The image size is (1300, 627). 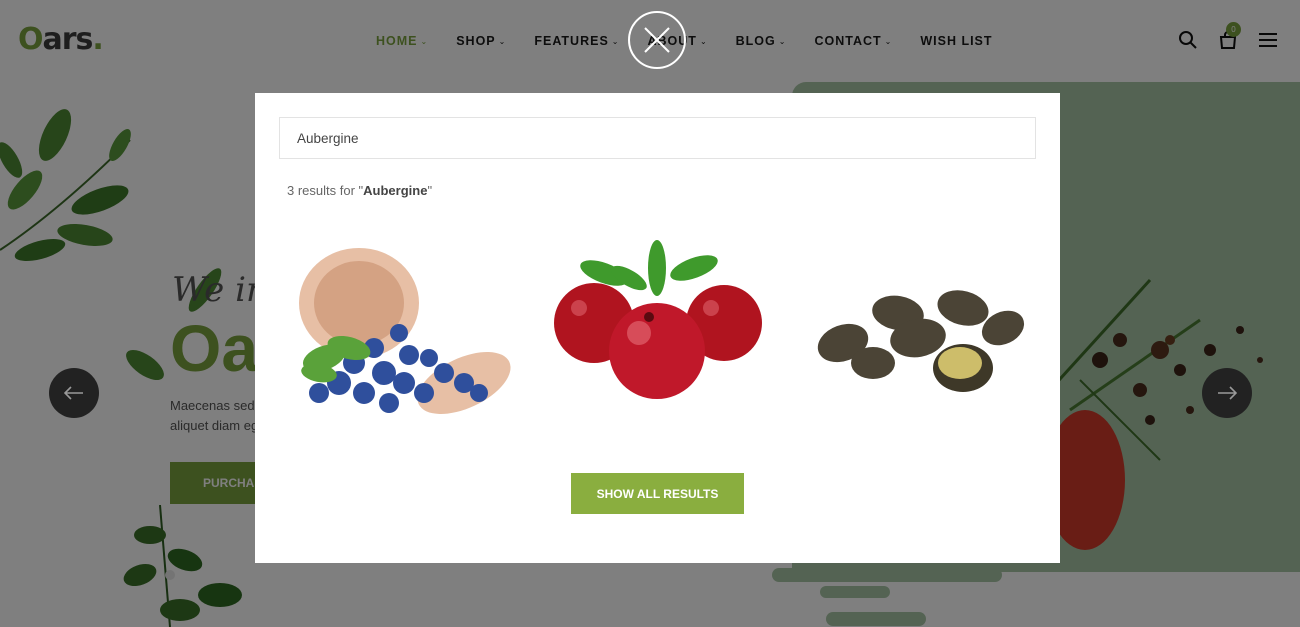 I want to click on slider-prev-button, so click(x=74, y=393).